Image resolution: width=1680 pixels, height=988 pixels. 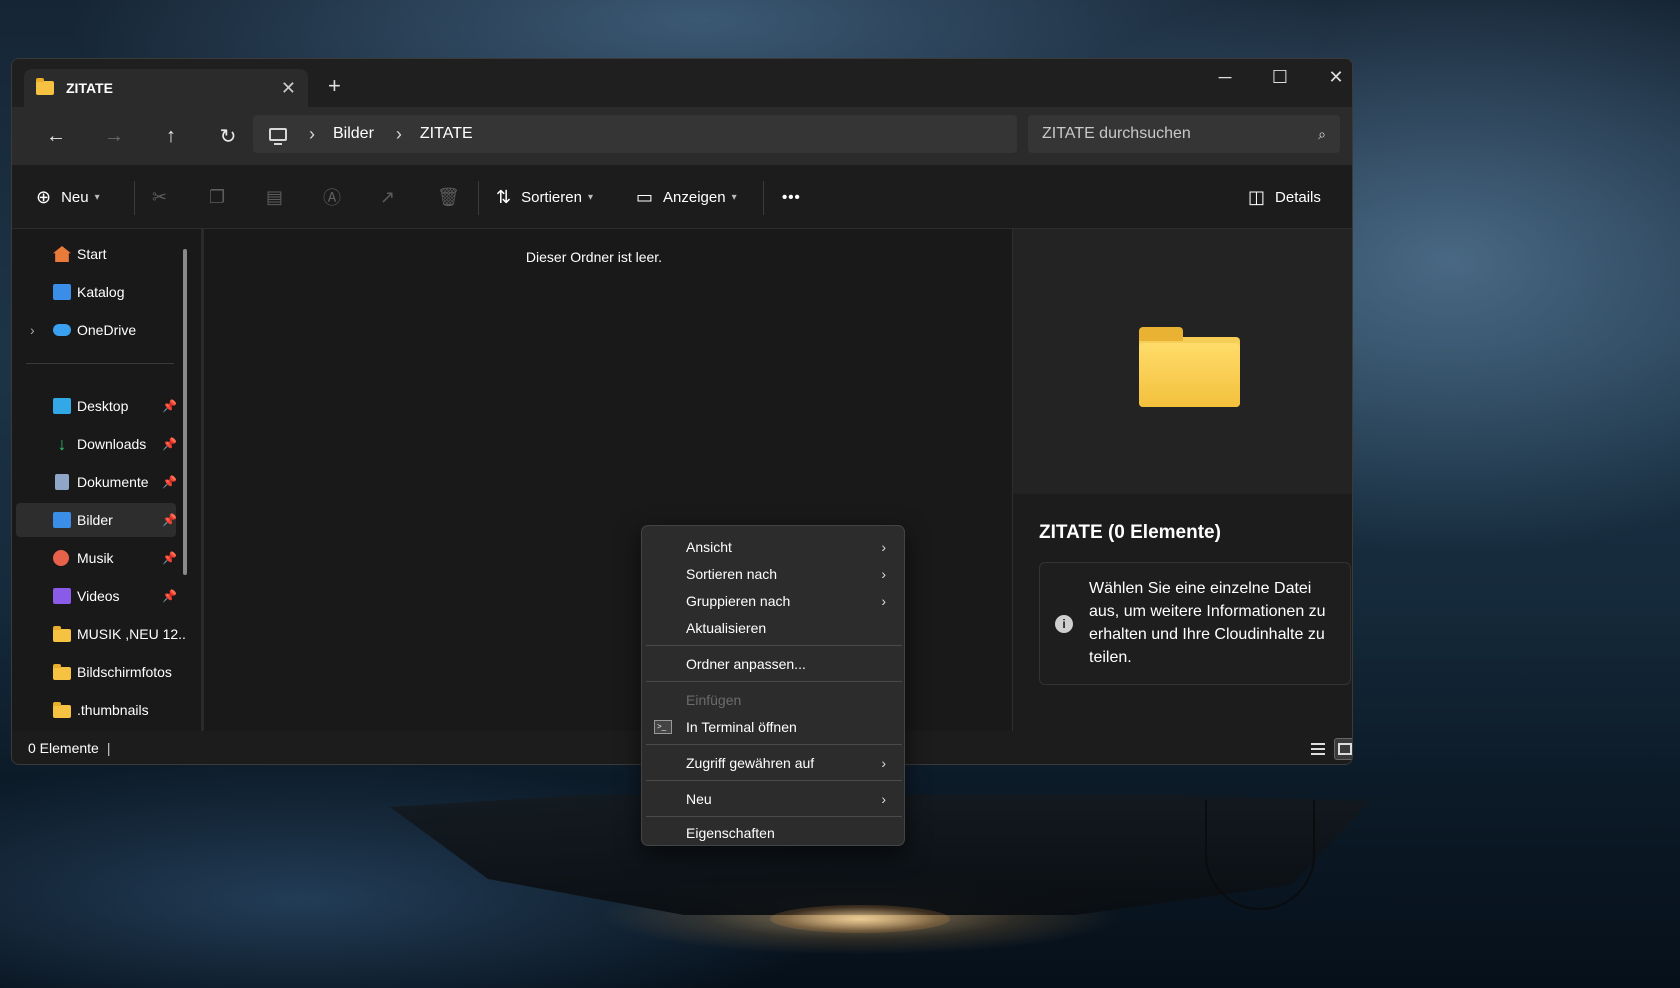 I want to click on rename-icon: Ⓐ, so click(x=332, y=197).